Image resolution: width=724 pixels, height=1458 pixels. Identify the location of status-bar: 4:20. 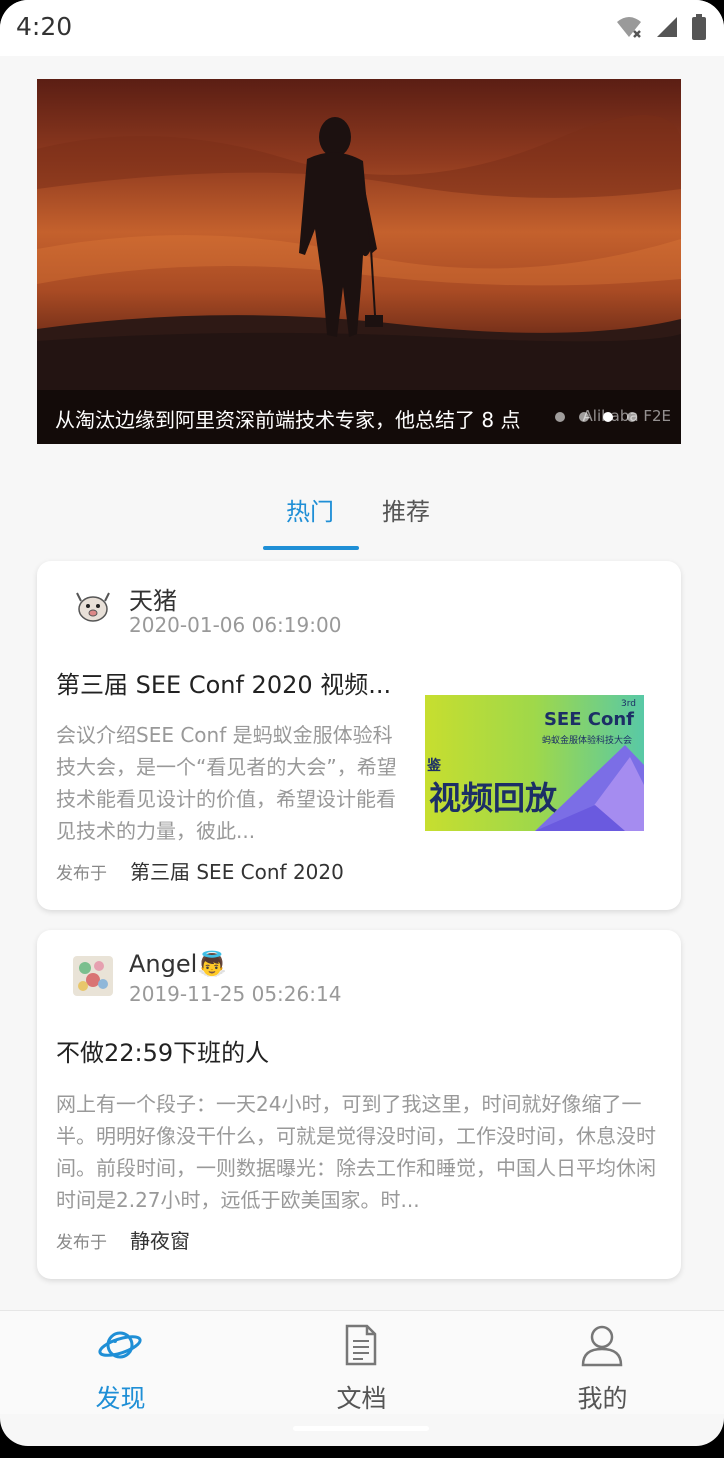
(362, 28).